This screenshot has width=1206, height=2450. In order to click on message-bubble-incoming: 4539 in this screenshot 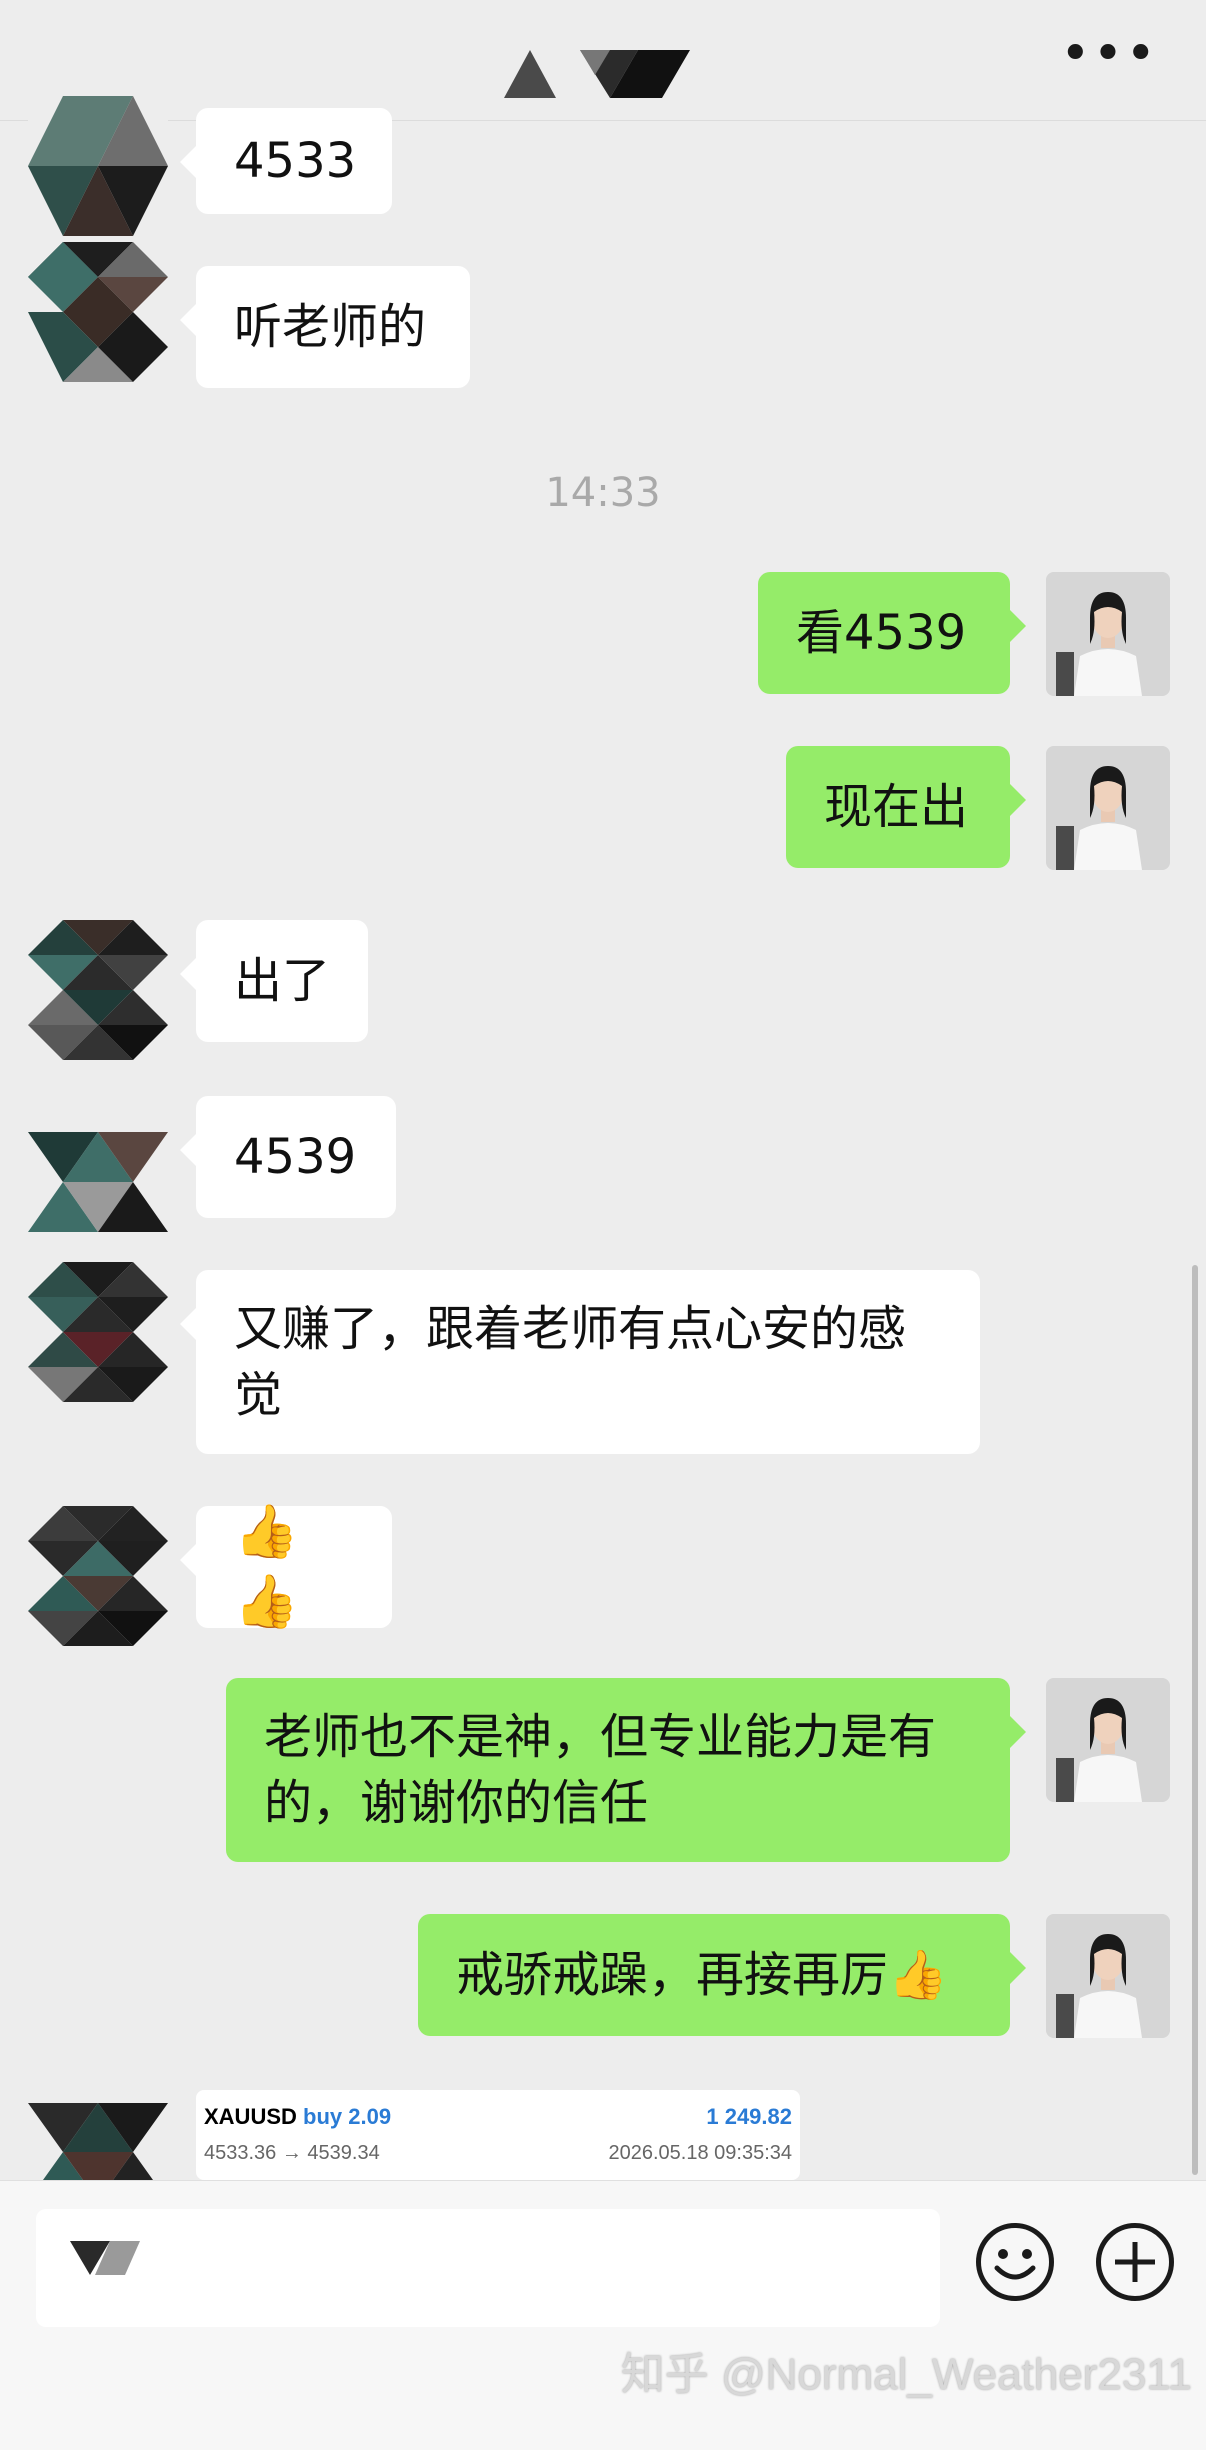, I will do `click(288, 1157)`.